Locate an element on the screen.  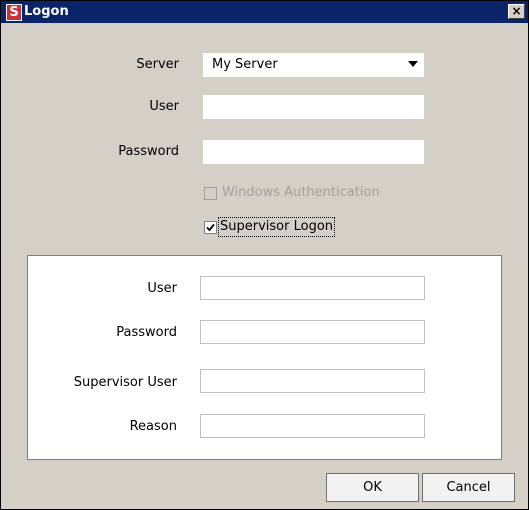
server-dropdown: My Server is located at coordinates (313, 65).